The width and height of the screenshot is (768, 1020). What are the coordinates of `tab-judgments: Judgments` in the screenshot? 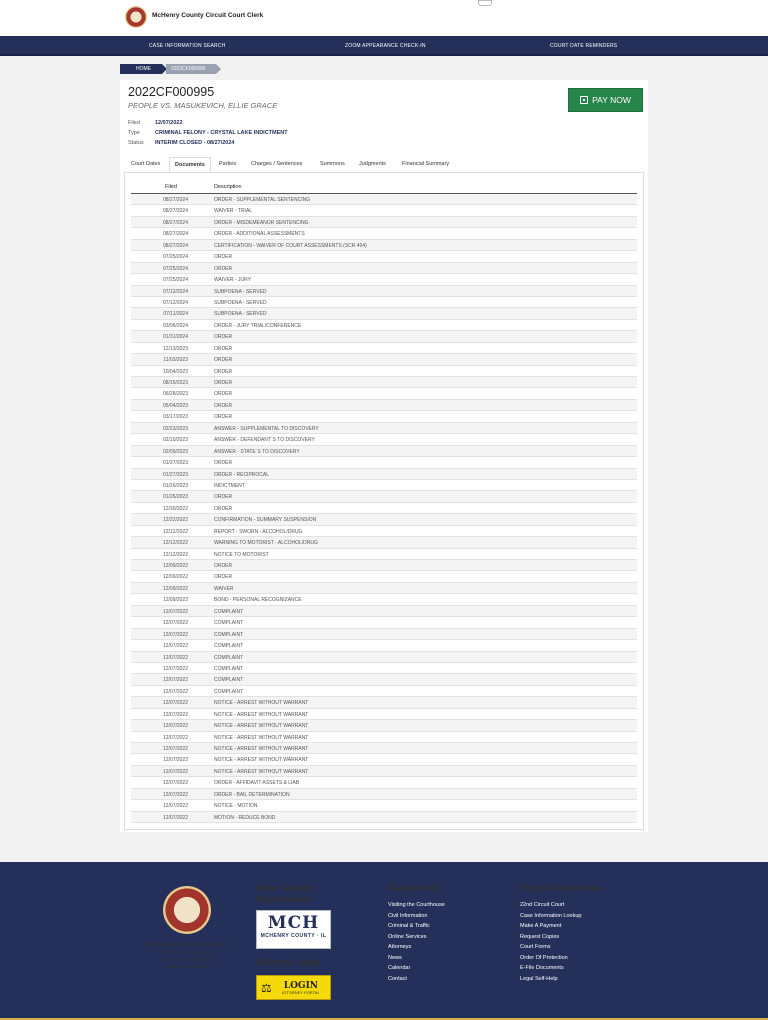 It's located at (372, 164).